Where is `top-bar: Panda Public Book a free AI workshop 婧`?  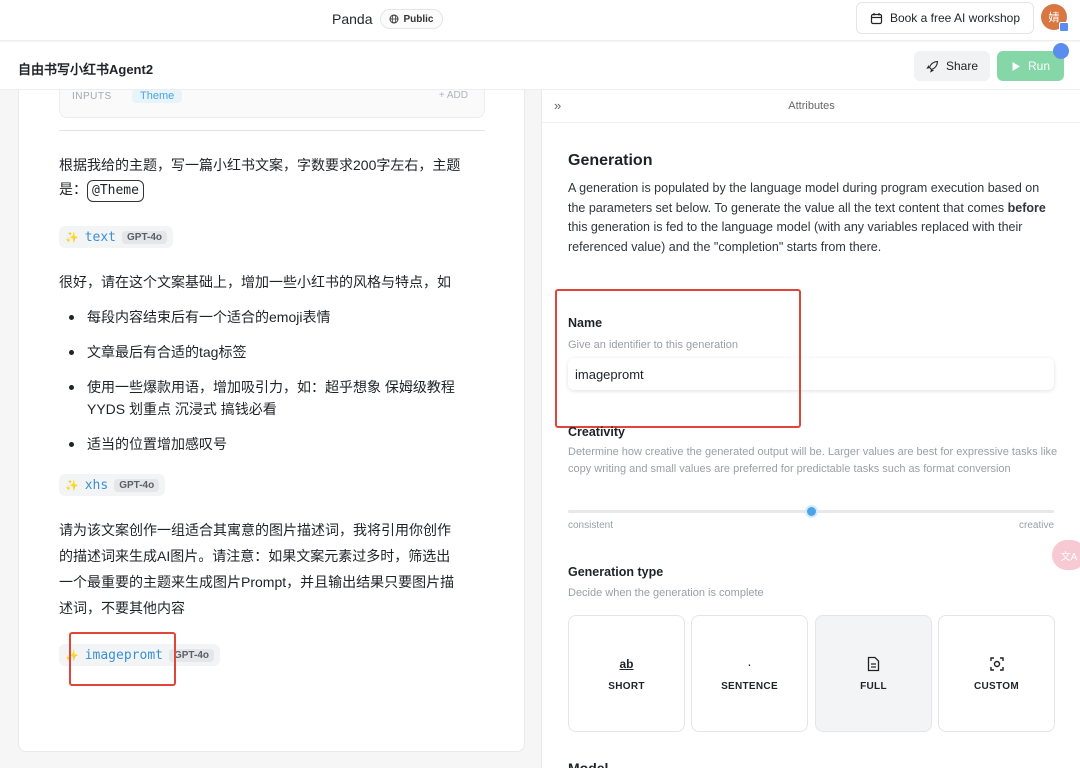 top-bar: Panda Public Book a free AI workshop 婧 is located at coordinates (540, 20).